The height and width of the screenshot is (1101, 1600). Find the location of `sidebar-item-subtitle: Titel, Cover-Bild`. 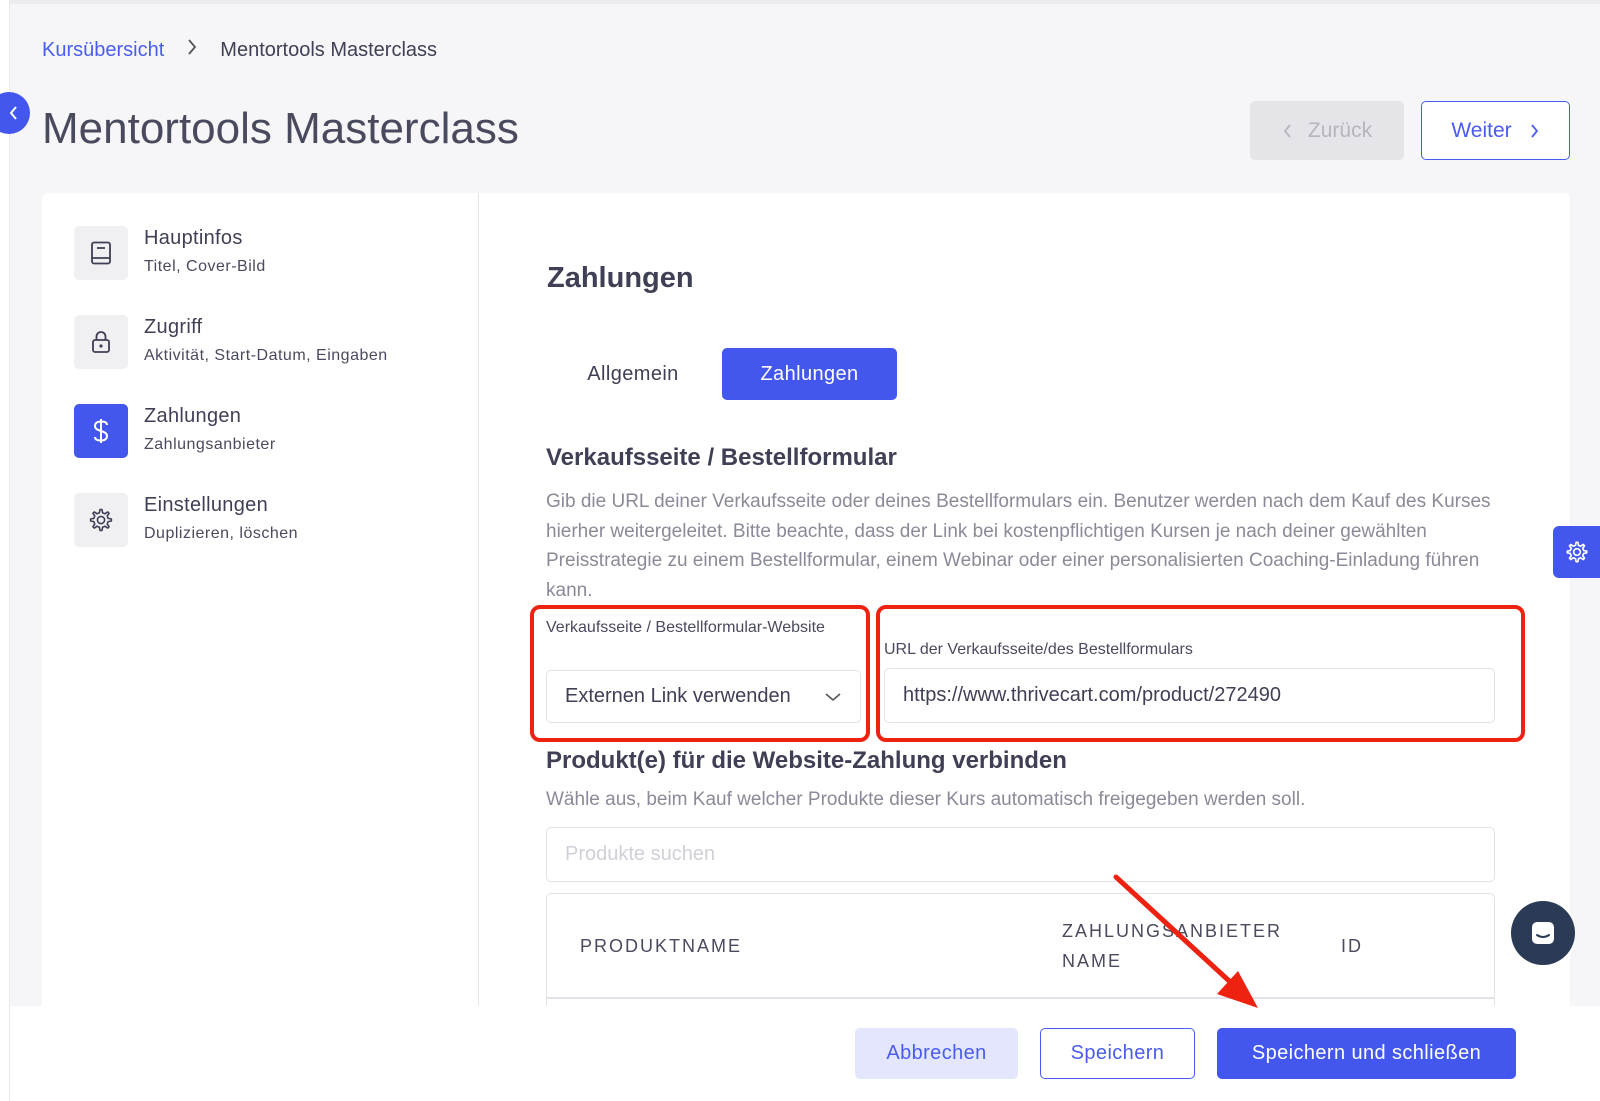

sidebar-item-subtitle: Titel, Cover-Bild is located at coordinates (205, 266).